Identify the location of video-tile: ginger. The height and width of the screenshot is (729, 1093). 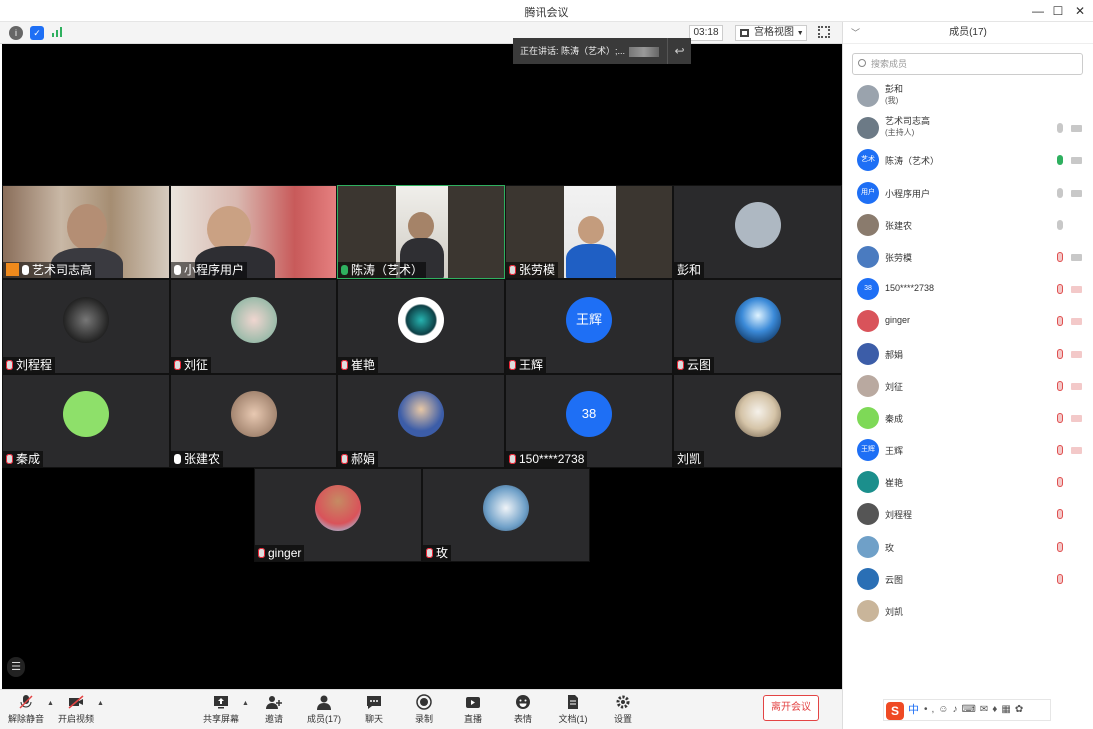
(338, 515).